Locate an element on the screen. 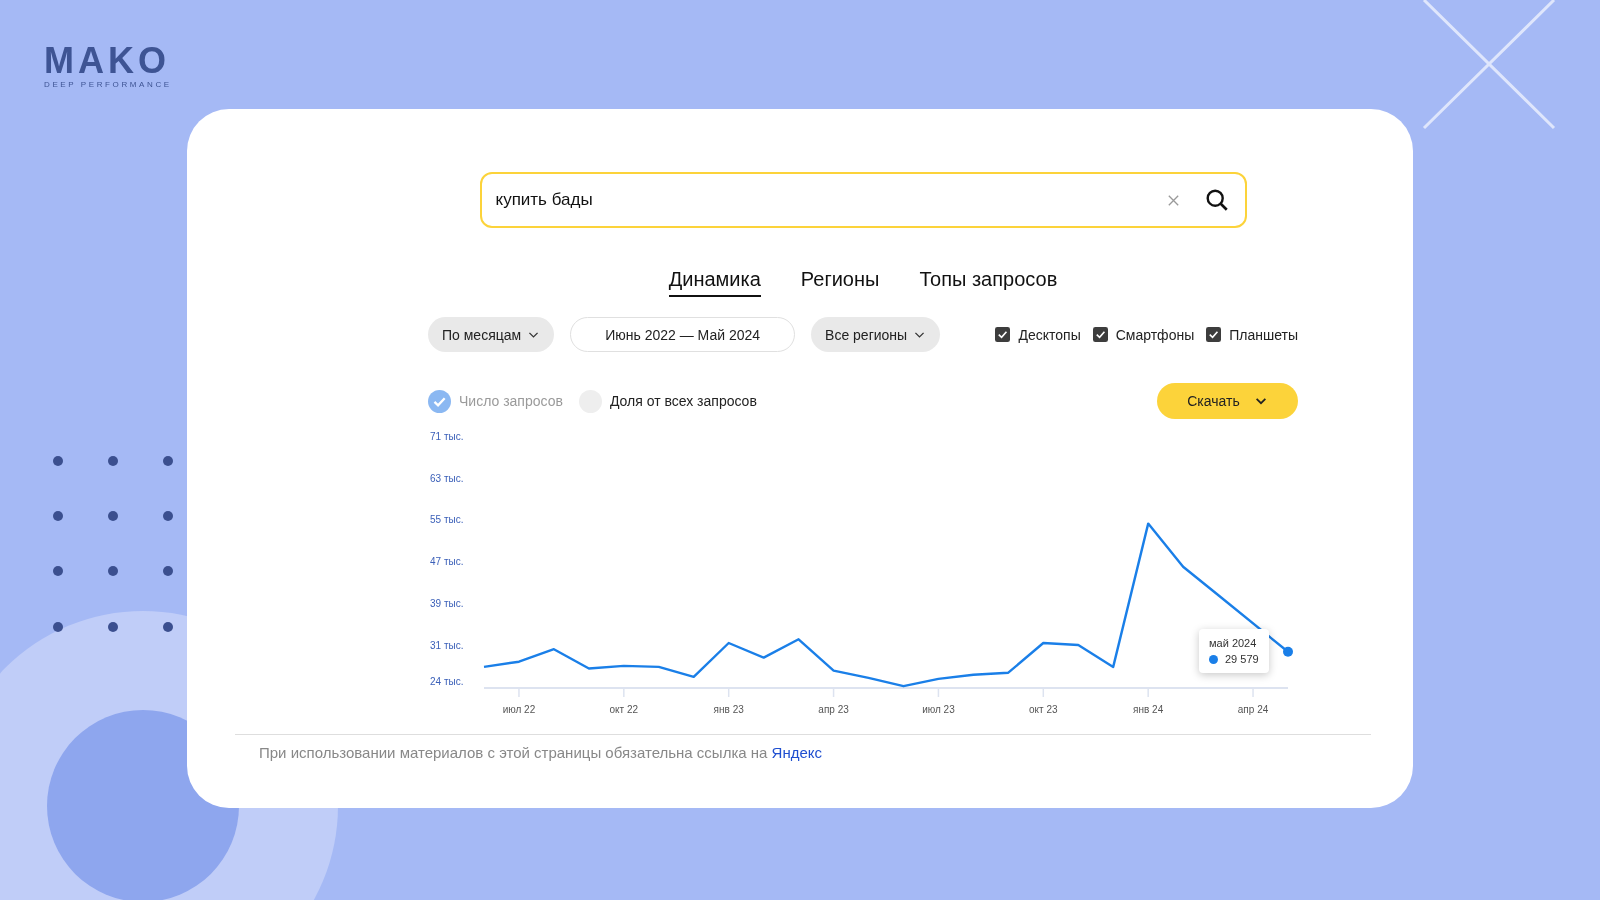 Image resolution: width=1600 pixels, height=900 pixels. region-dropdown: Все регионы is located at coordinates (876, 334).